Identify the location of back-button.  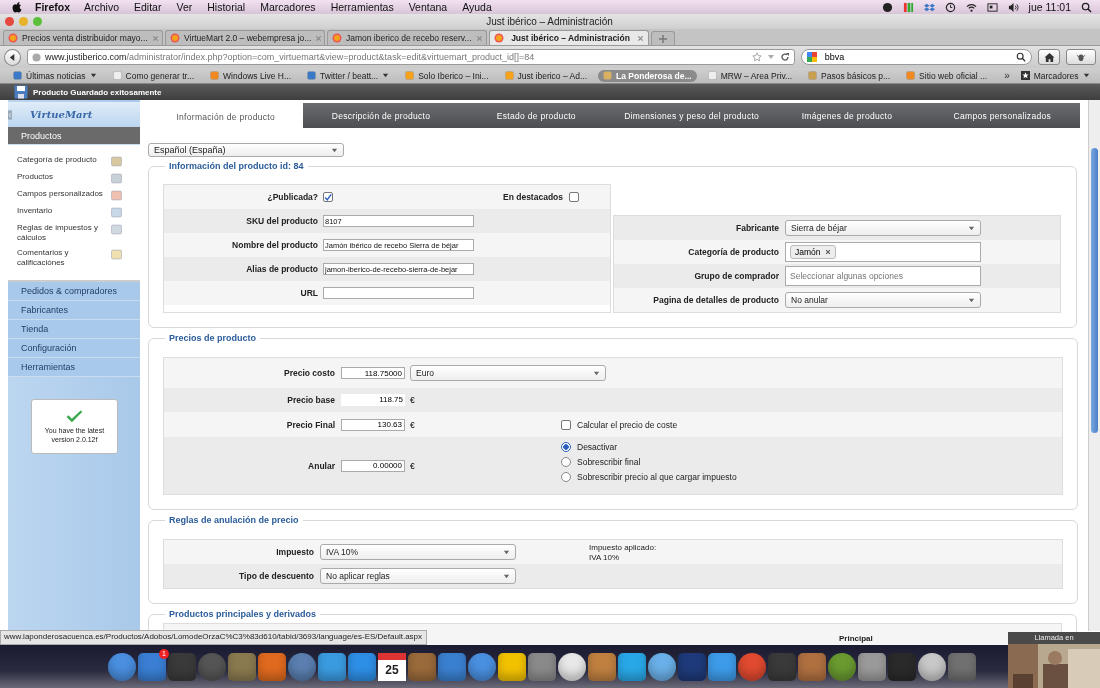
(12, 57).